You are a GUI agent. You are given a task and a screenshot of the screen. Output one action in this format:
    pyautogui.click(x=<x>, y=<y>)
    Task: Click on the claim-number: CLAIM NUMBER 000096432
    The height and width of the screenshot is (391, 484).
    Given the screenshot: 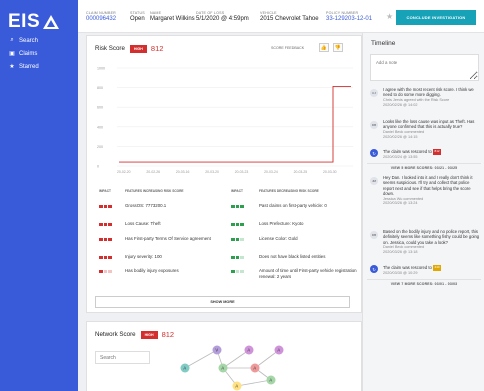 What is the action you would take?
    pyautogui.click(x=101, y=16)
    